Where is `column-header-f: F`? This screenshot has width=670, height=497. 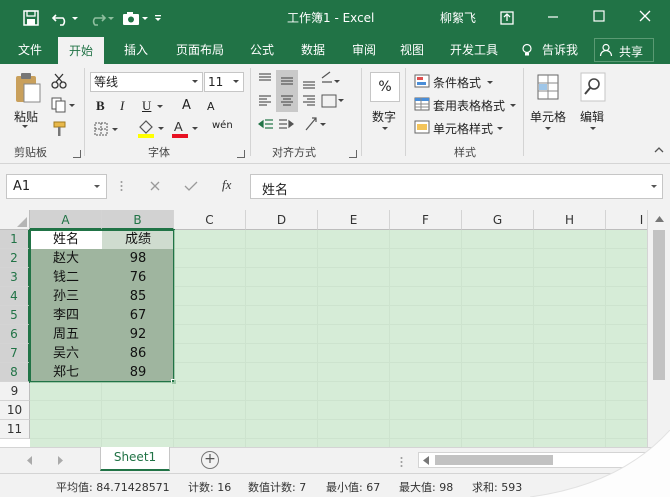 column-header-f: F is located at coordinates (426, 220).